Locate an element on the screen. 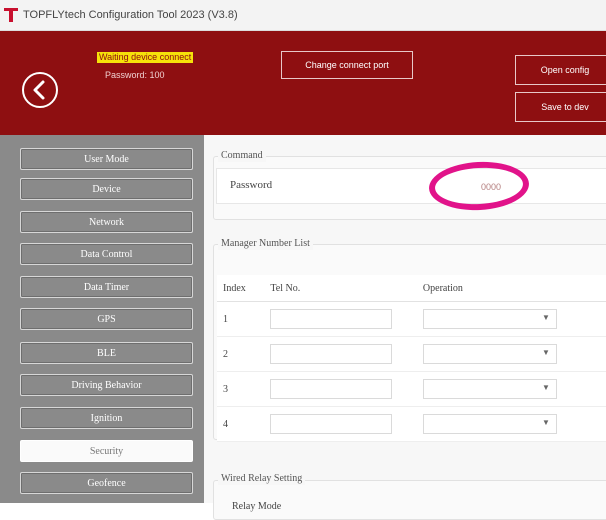 This screenshot has height=520, width=606. row-index: 2 is located at coordinates (241, 354).